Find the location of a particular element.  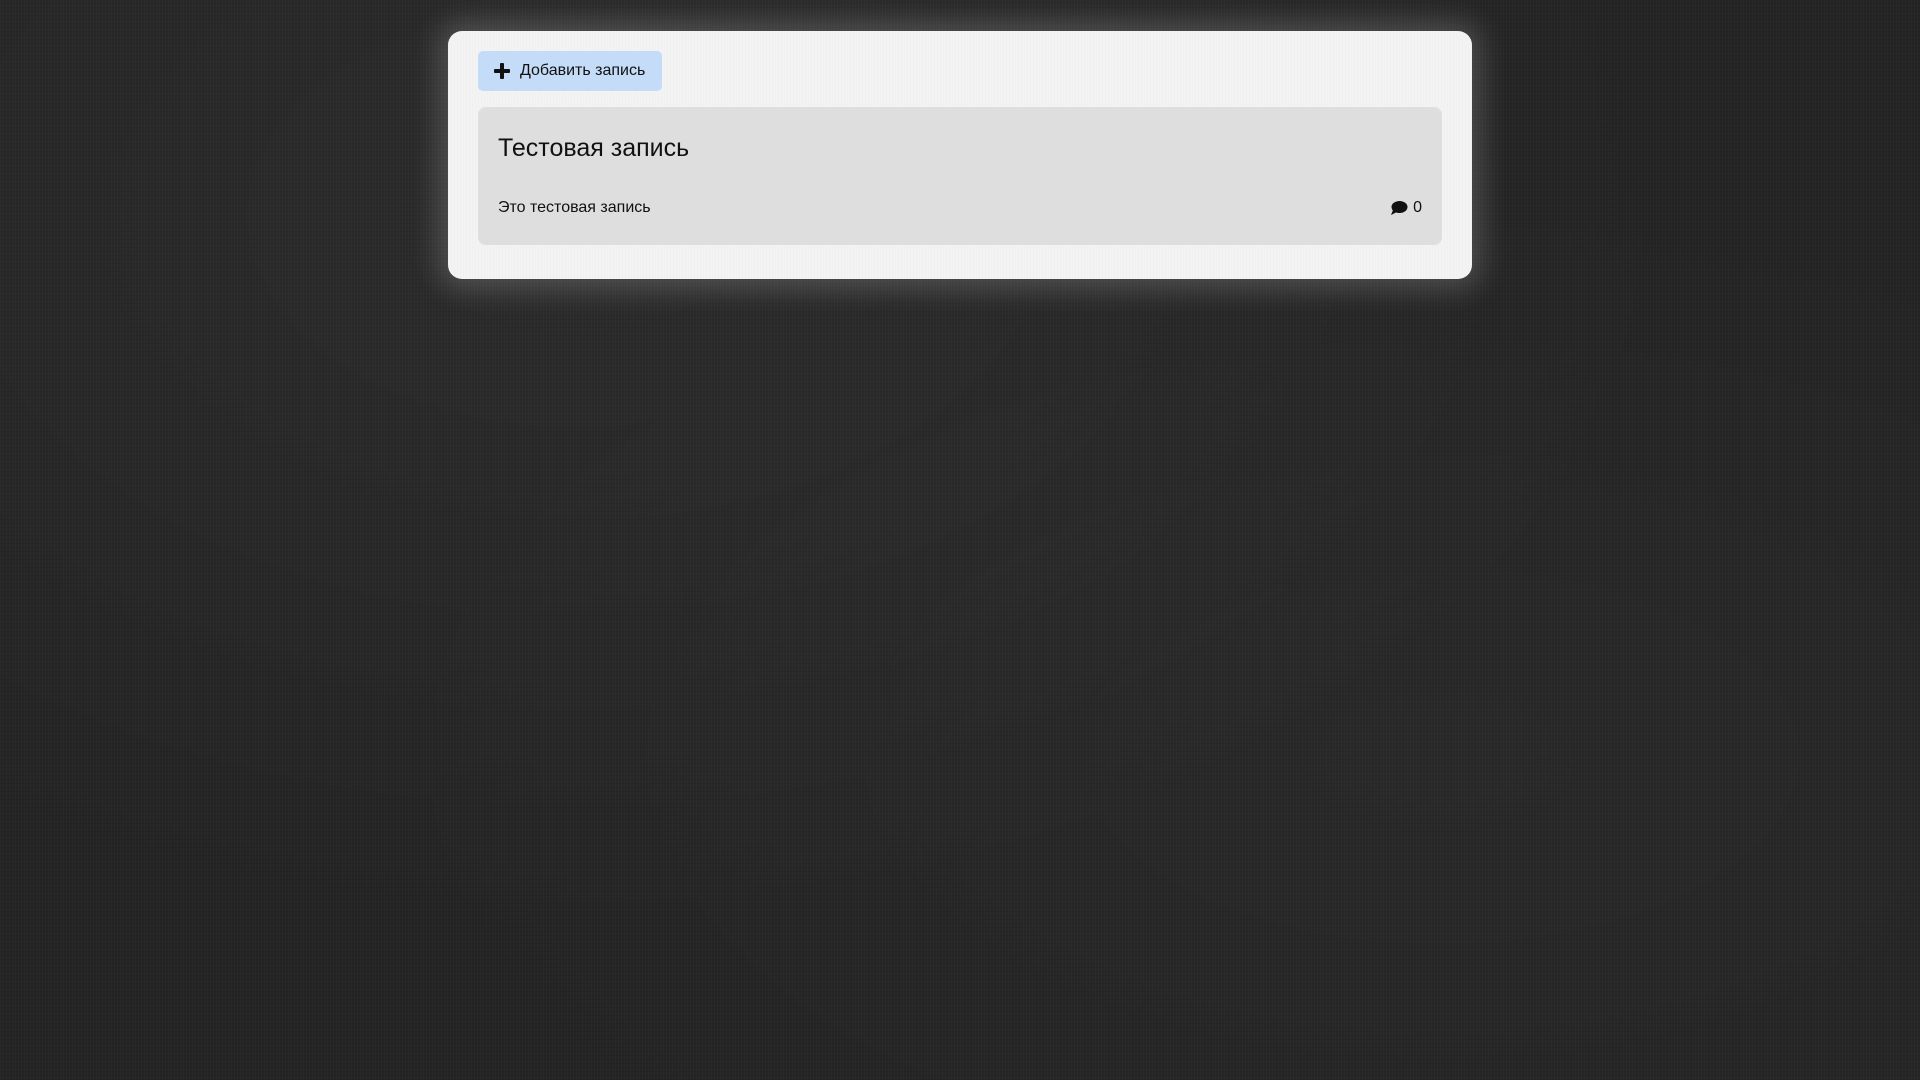

add-post-button: Добавить запись is located at coordinates (570, 71).